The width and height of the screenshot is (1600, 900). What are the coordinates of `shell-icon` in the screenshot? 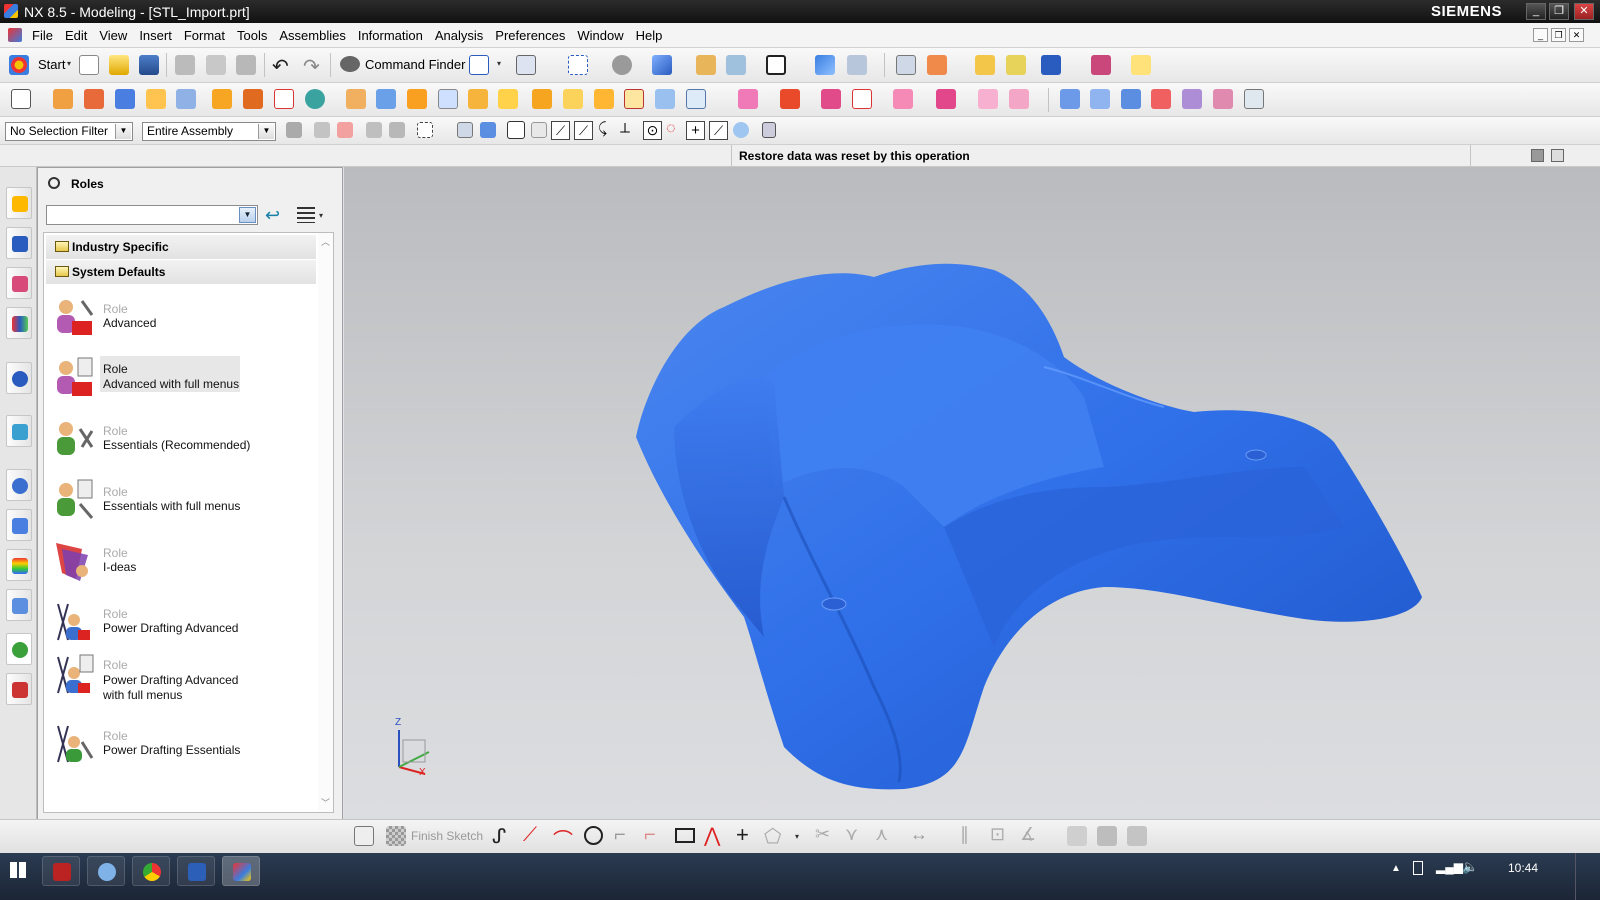 It's located at (478, 99).